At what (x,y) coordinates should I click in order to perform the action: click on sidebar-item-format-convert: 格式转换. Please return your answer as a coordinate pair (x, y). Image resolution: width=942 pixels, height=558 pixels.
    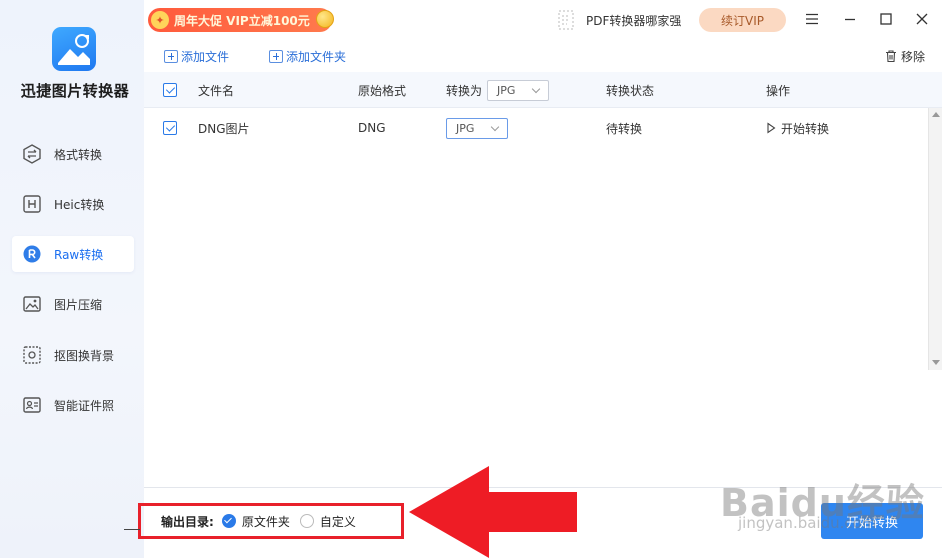
    Looking at the image, I should click on (73, 154).